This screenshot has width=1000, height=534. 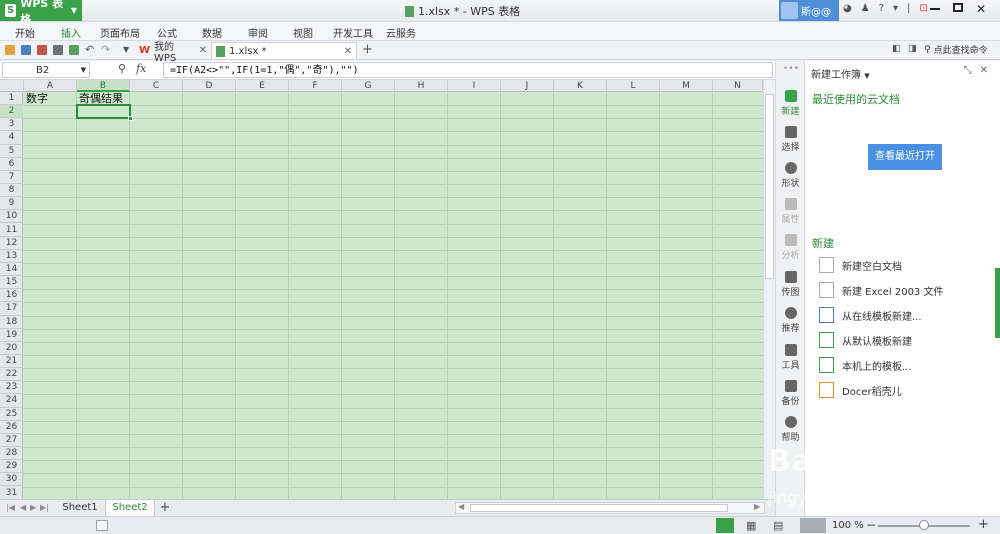 What do you see at coordinates (130, 118) in the screenshot?
I see `fill-handle` at bounding box center [130, 118].